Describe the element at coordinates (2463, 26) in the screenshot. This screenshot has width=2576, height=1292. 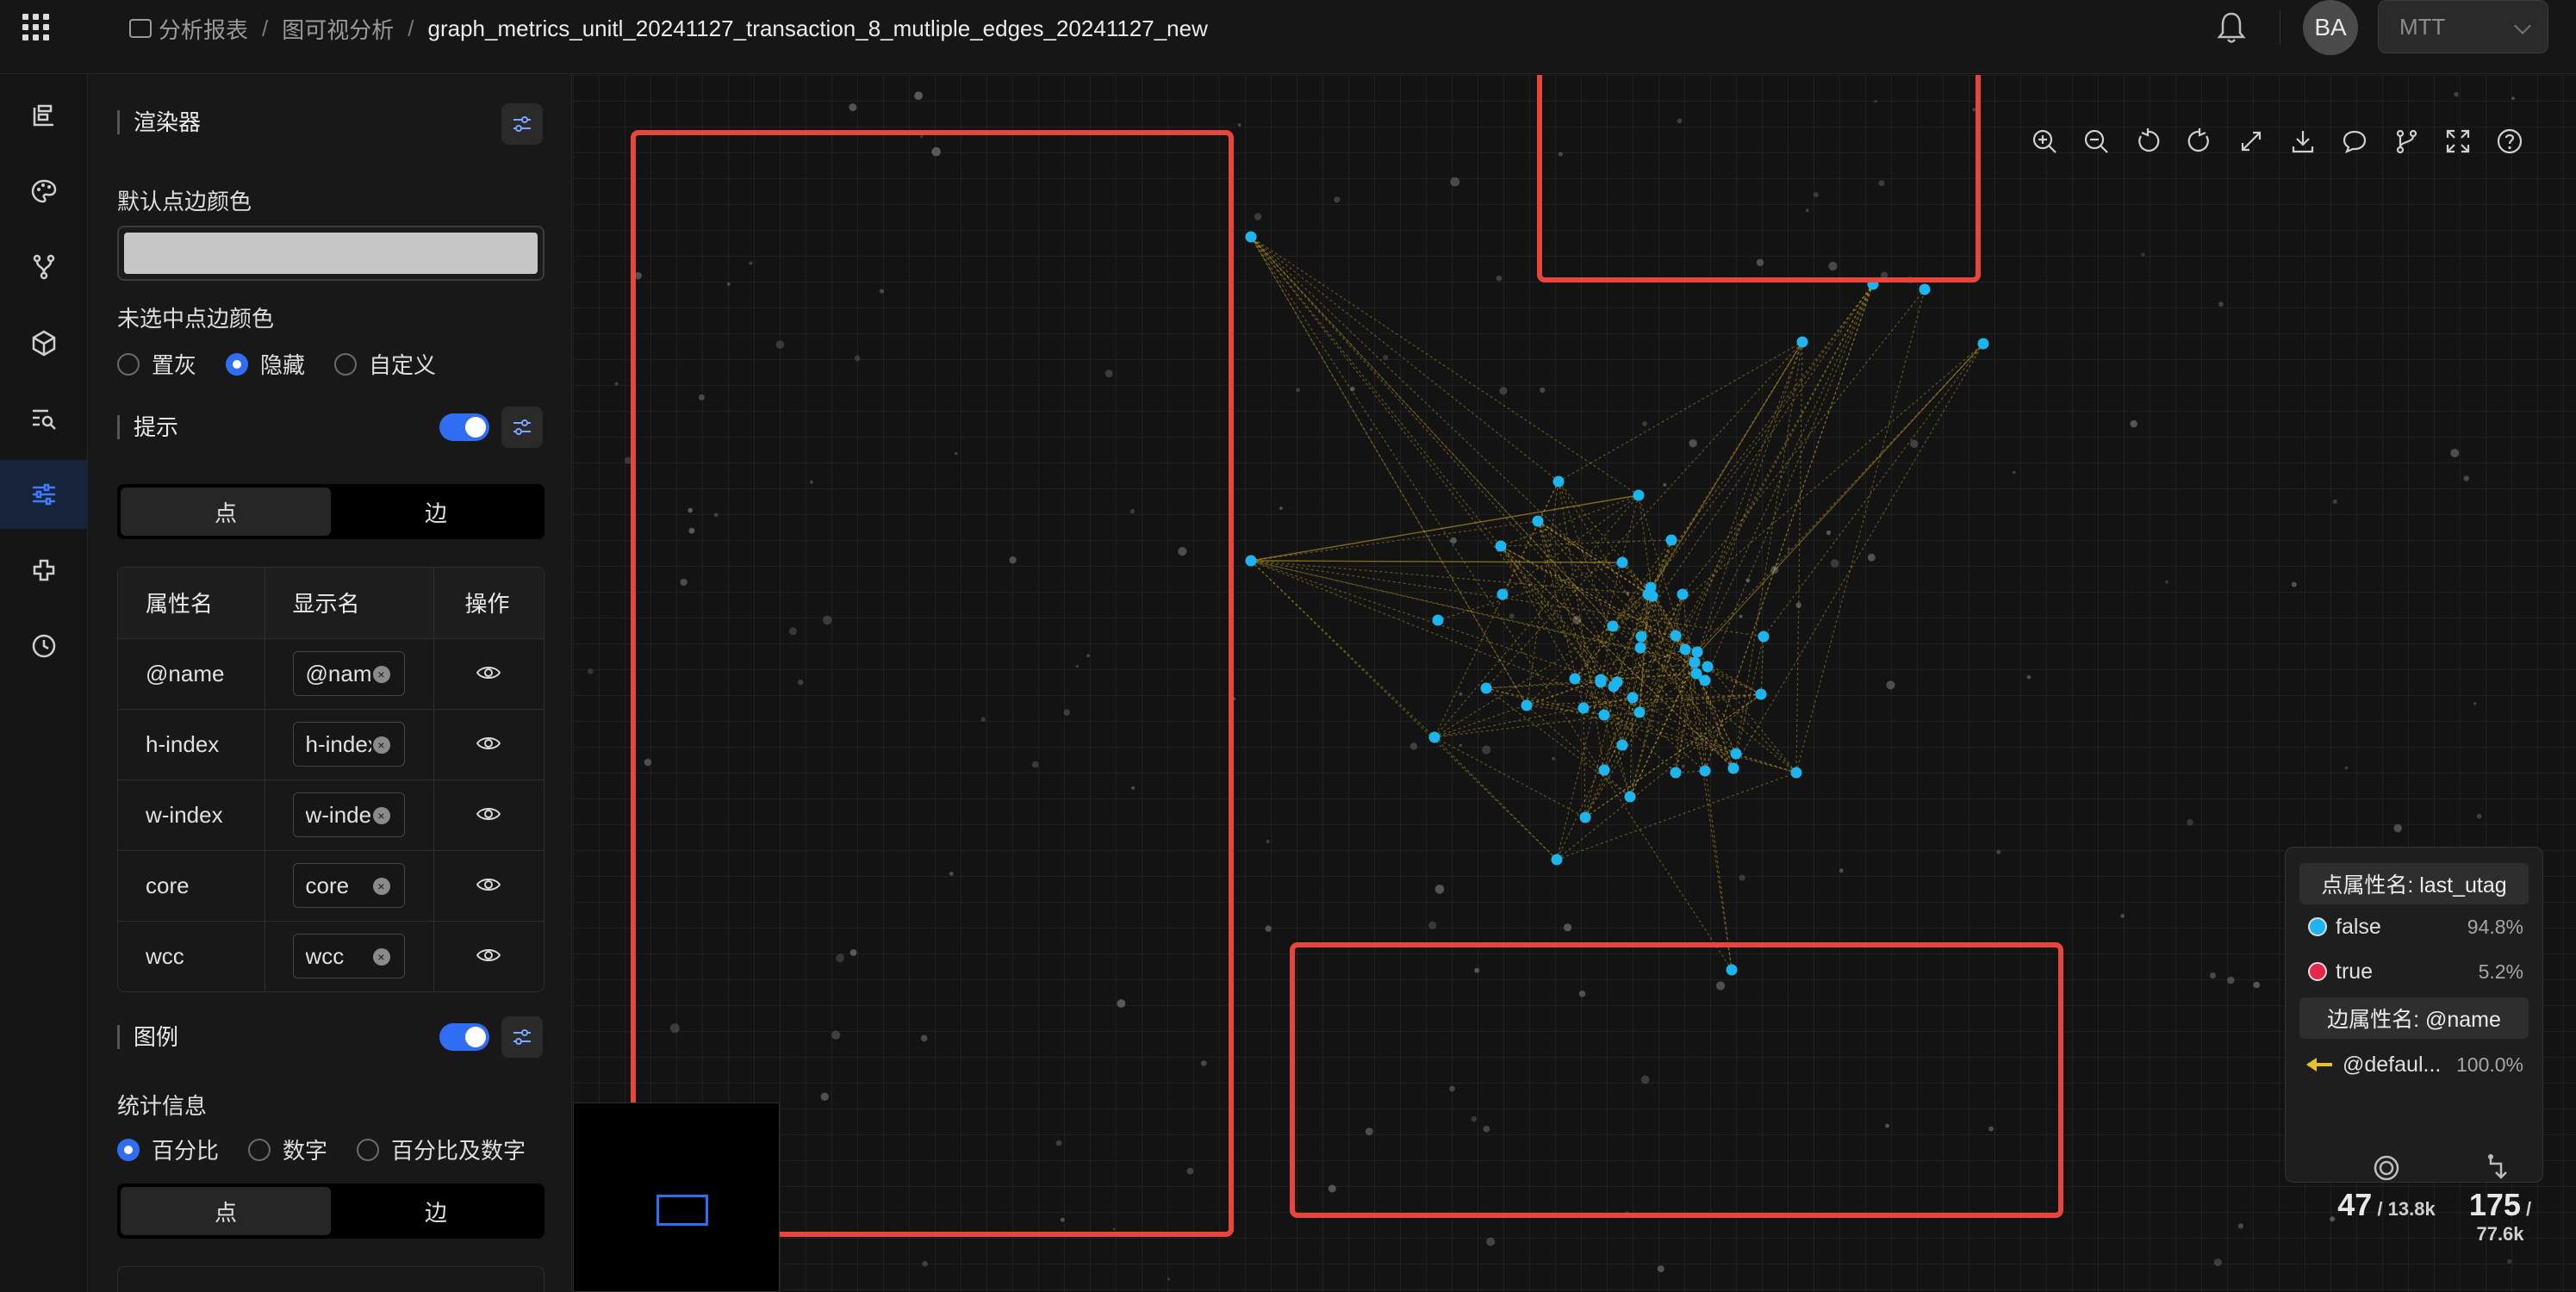
I see `project-select: MTT` at that location.